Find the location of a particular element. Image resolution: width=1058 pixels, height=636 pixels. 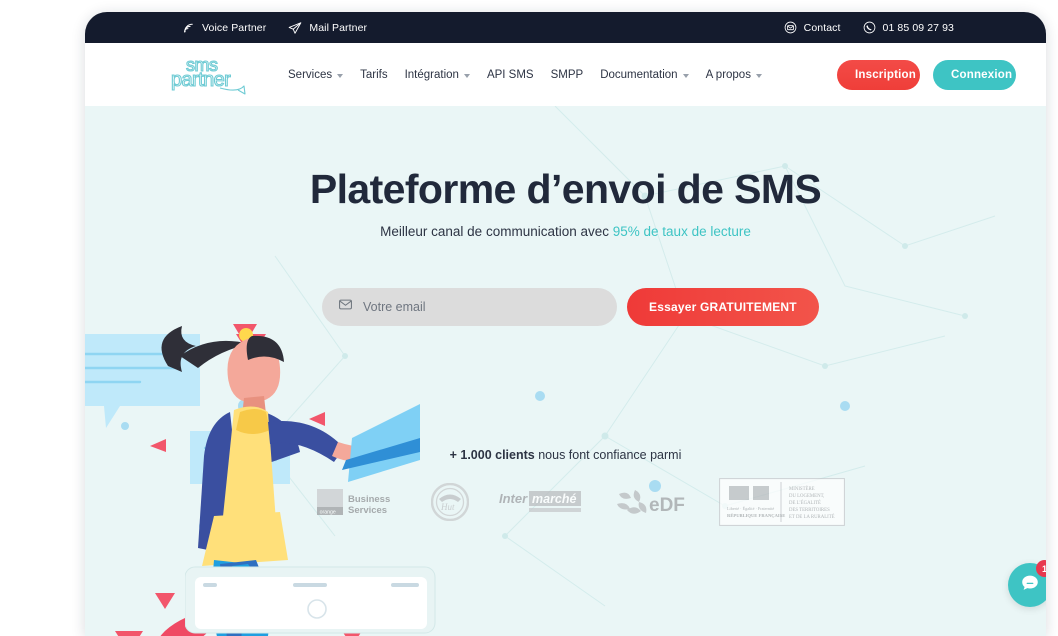

chat-unread-badge: 1 is located at coordinates (1041, 568).